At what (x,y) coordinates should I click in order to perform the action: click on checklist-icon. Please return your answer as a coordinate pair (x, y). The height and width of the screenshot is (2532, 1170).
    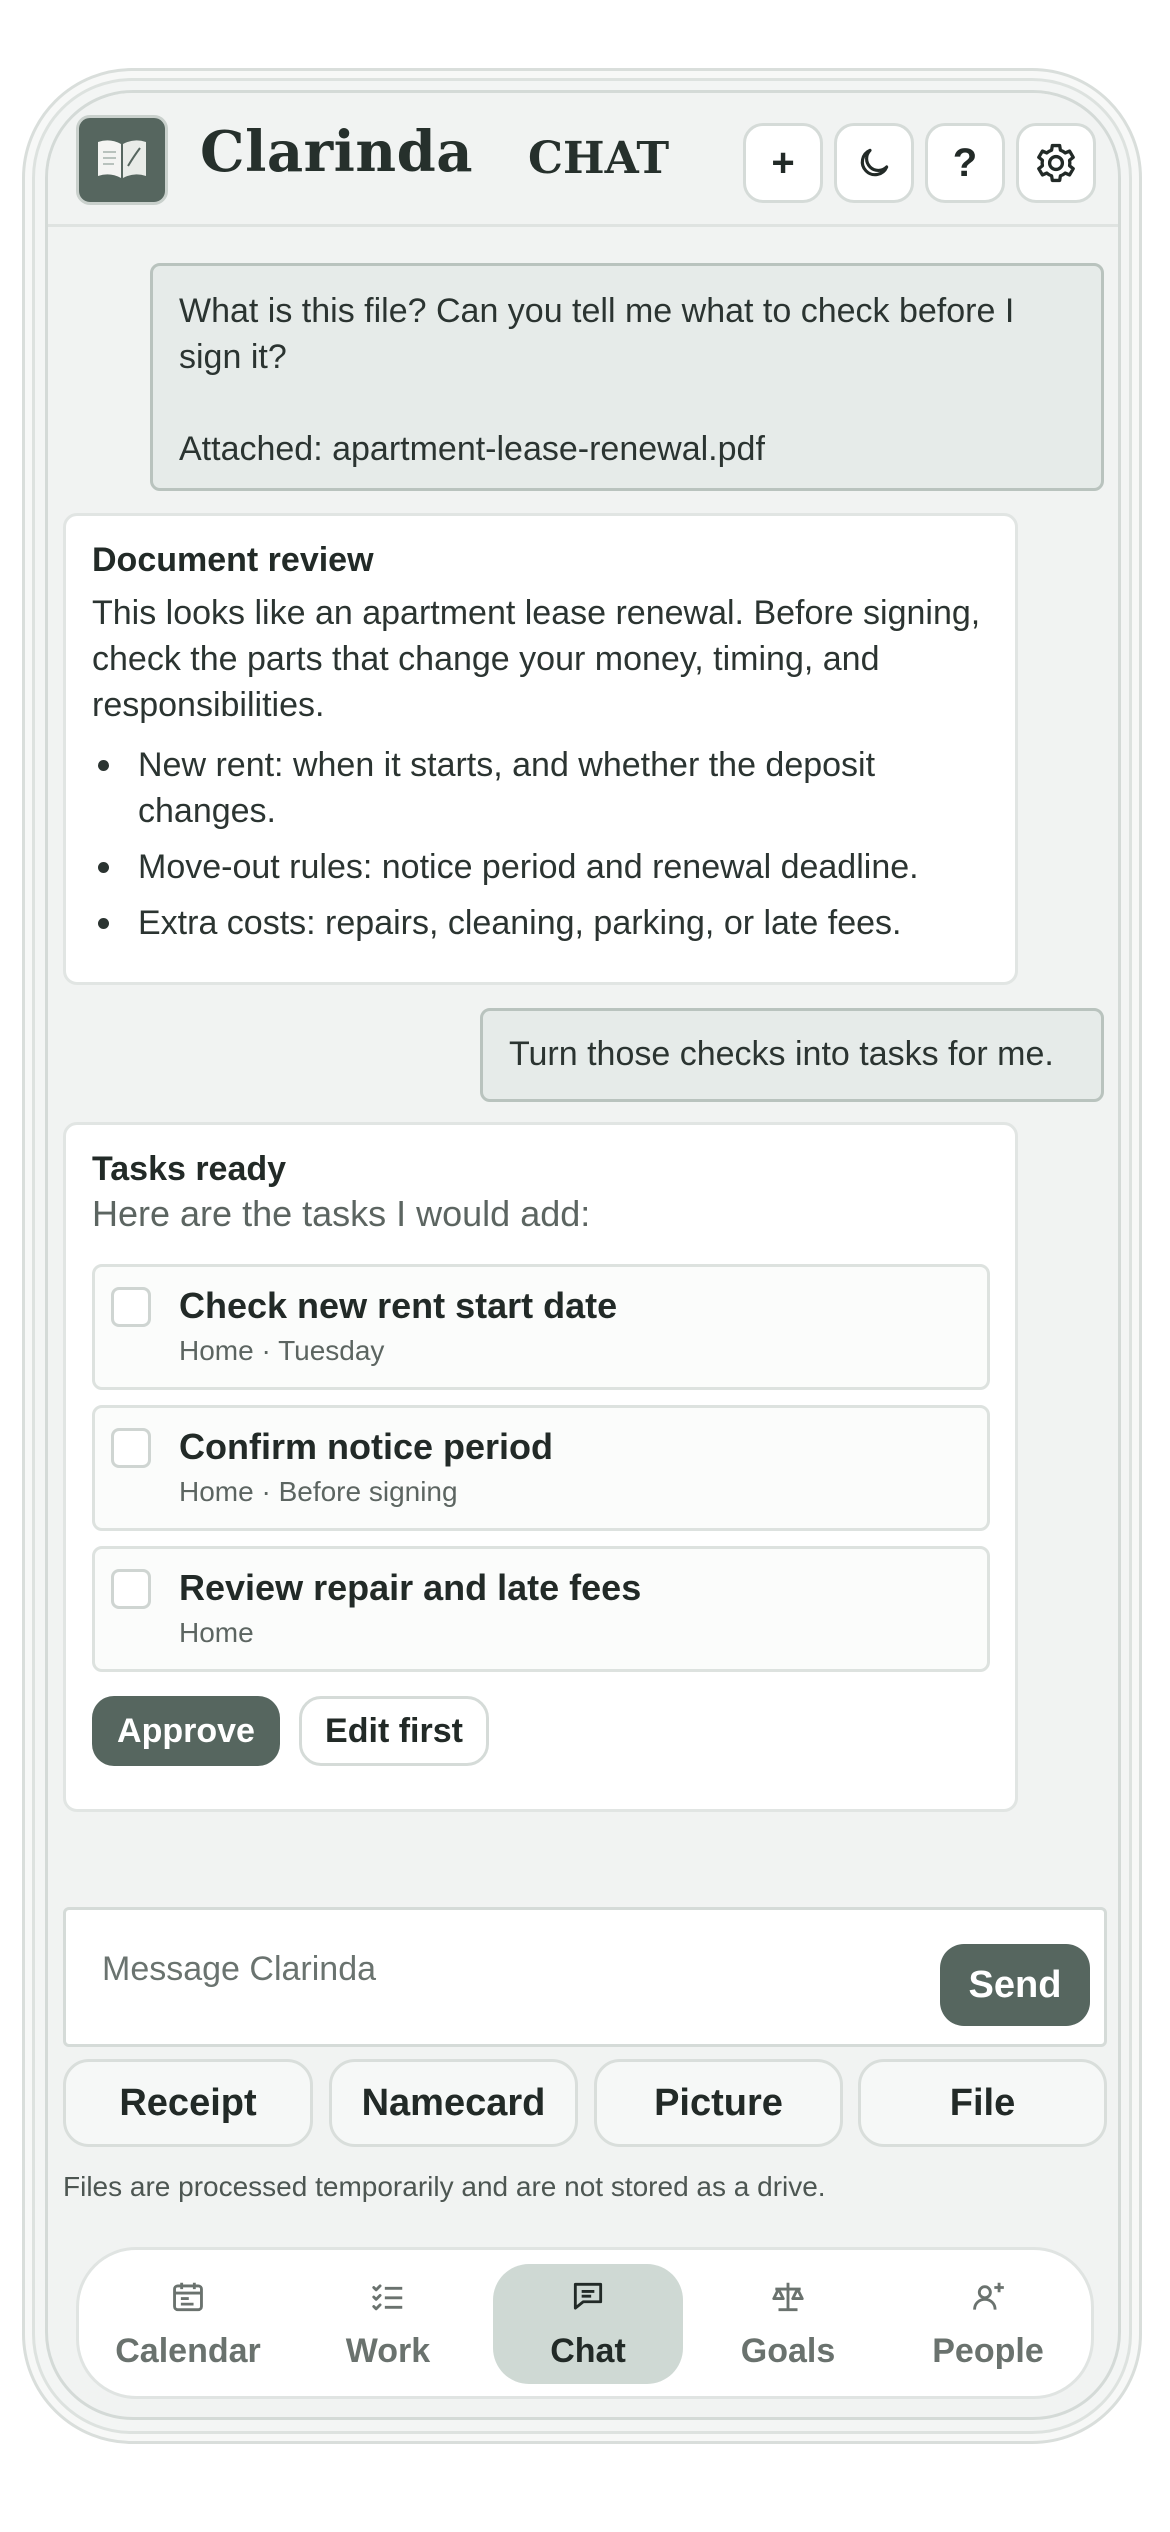
    Looking at the image, I should click on (387, 2297).